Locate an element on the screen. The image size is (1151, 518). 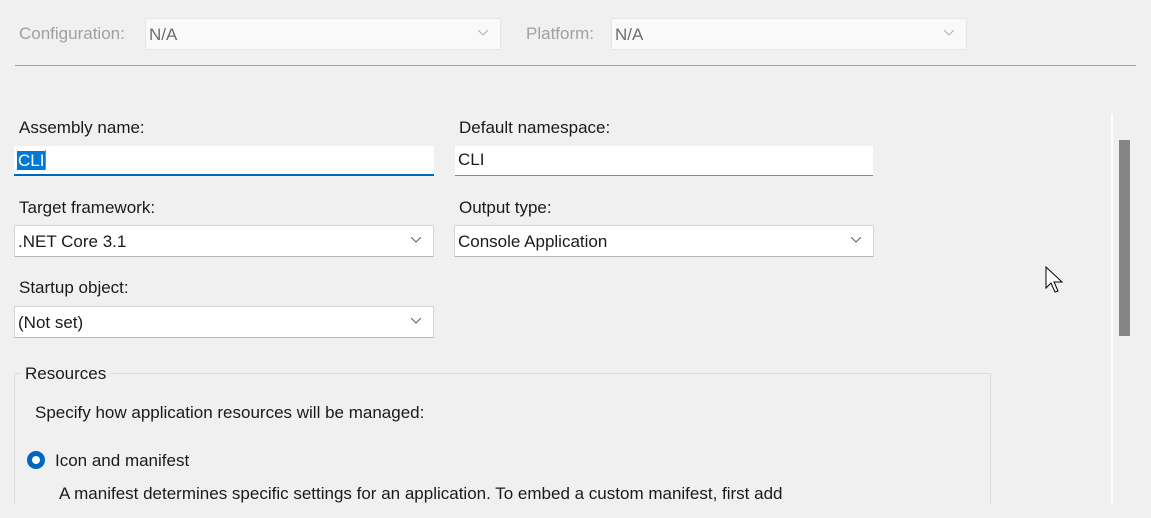
assembly-name-value: CLI is located at coordinates (31, 160).